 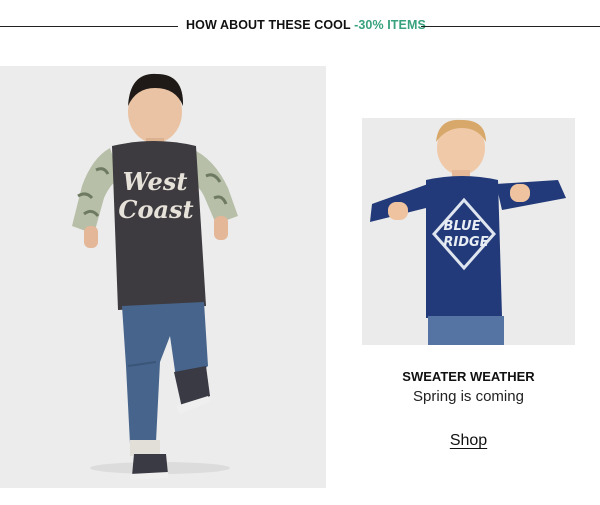 What do you see at coordinates (270, 25) in the screenshot?
I see `section-title-prefix: HOW ABOUT THESE COOL` at bounding box center [270, 25].